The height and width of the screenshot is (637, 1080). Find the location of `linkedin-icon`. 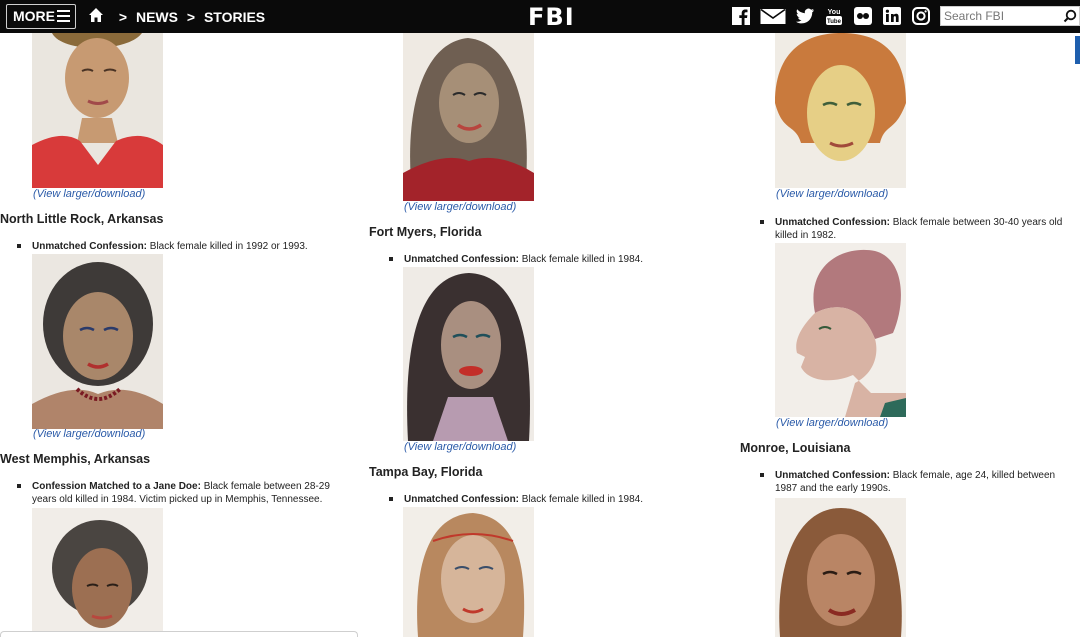

linkedin-icon is located at coordinates (892, 16).